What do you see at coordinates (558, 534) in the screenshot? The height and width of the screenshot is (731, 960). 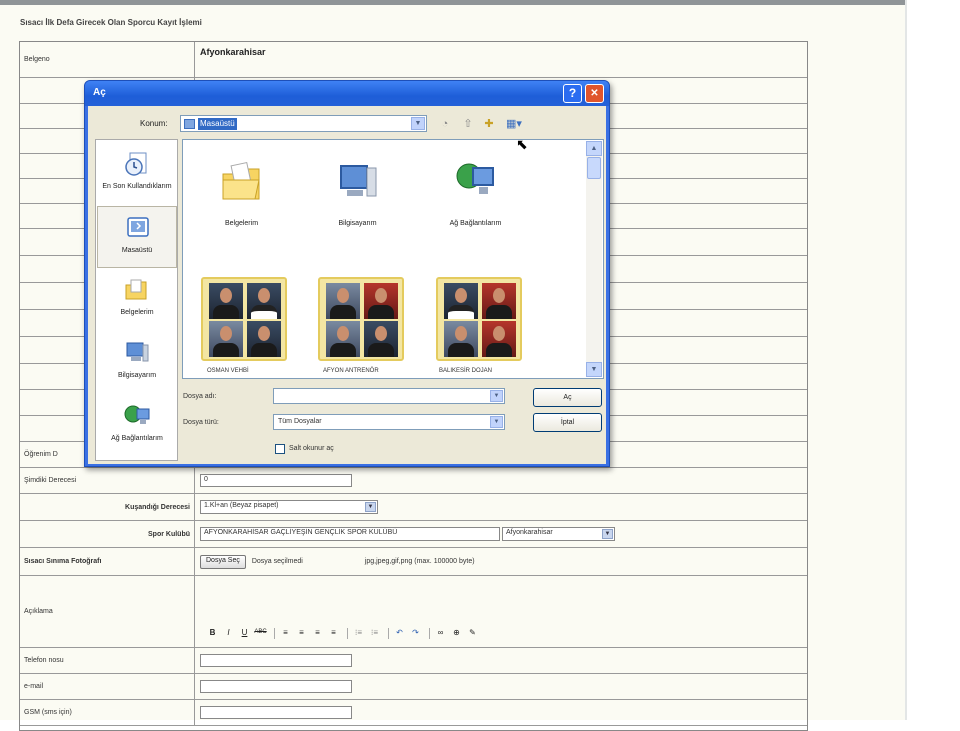 I see `spor-city-select: Afyonkarahisar ▼` at bounding box center [558, 534].